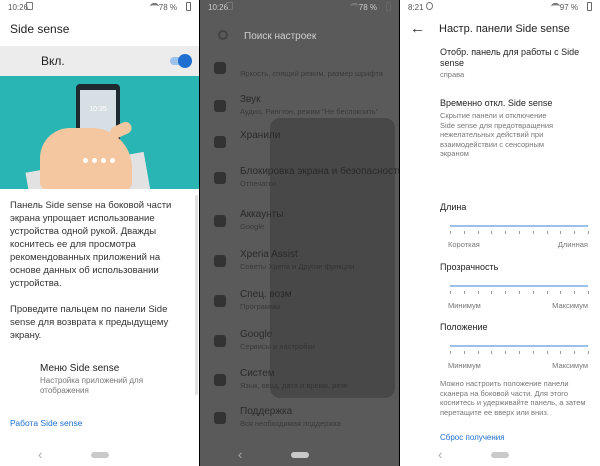  Describe the element at coordinates (196, 295) in the screenshot. I see `scrollbar` at that location.